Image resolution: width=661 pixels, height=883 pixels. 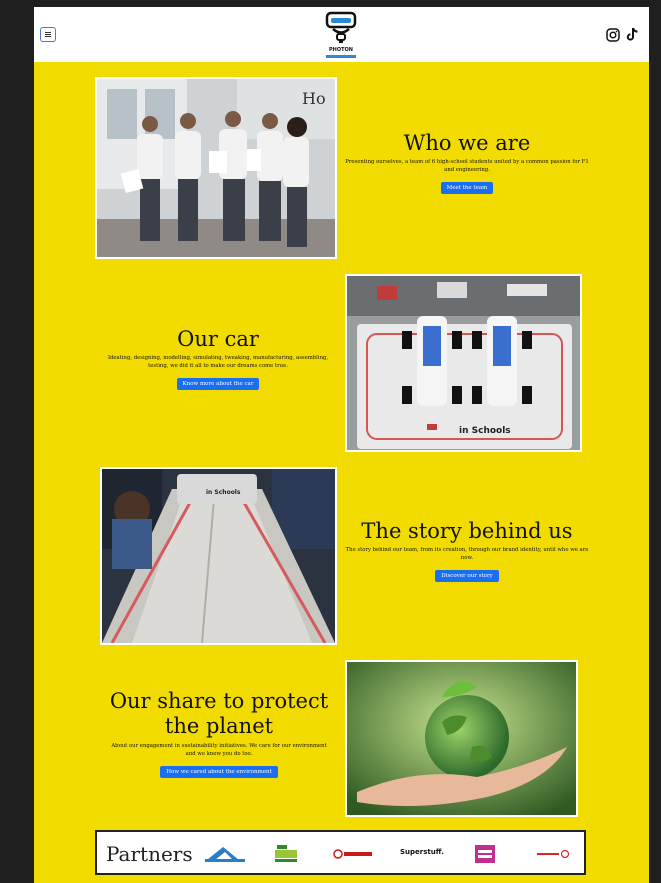 I want to click on car-photo-image, so click(x=463, y=363).